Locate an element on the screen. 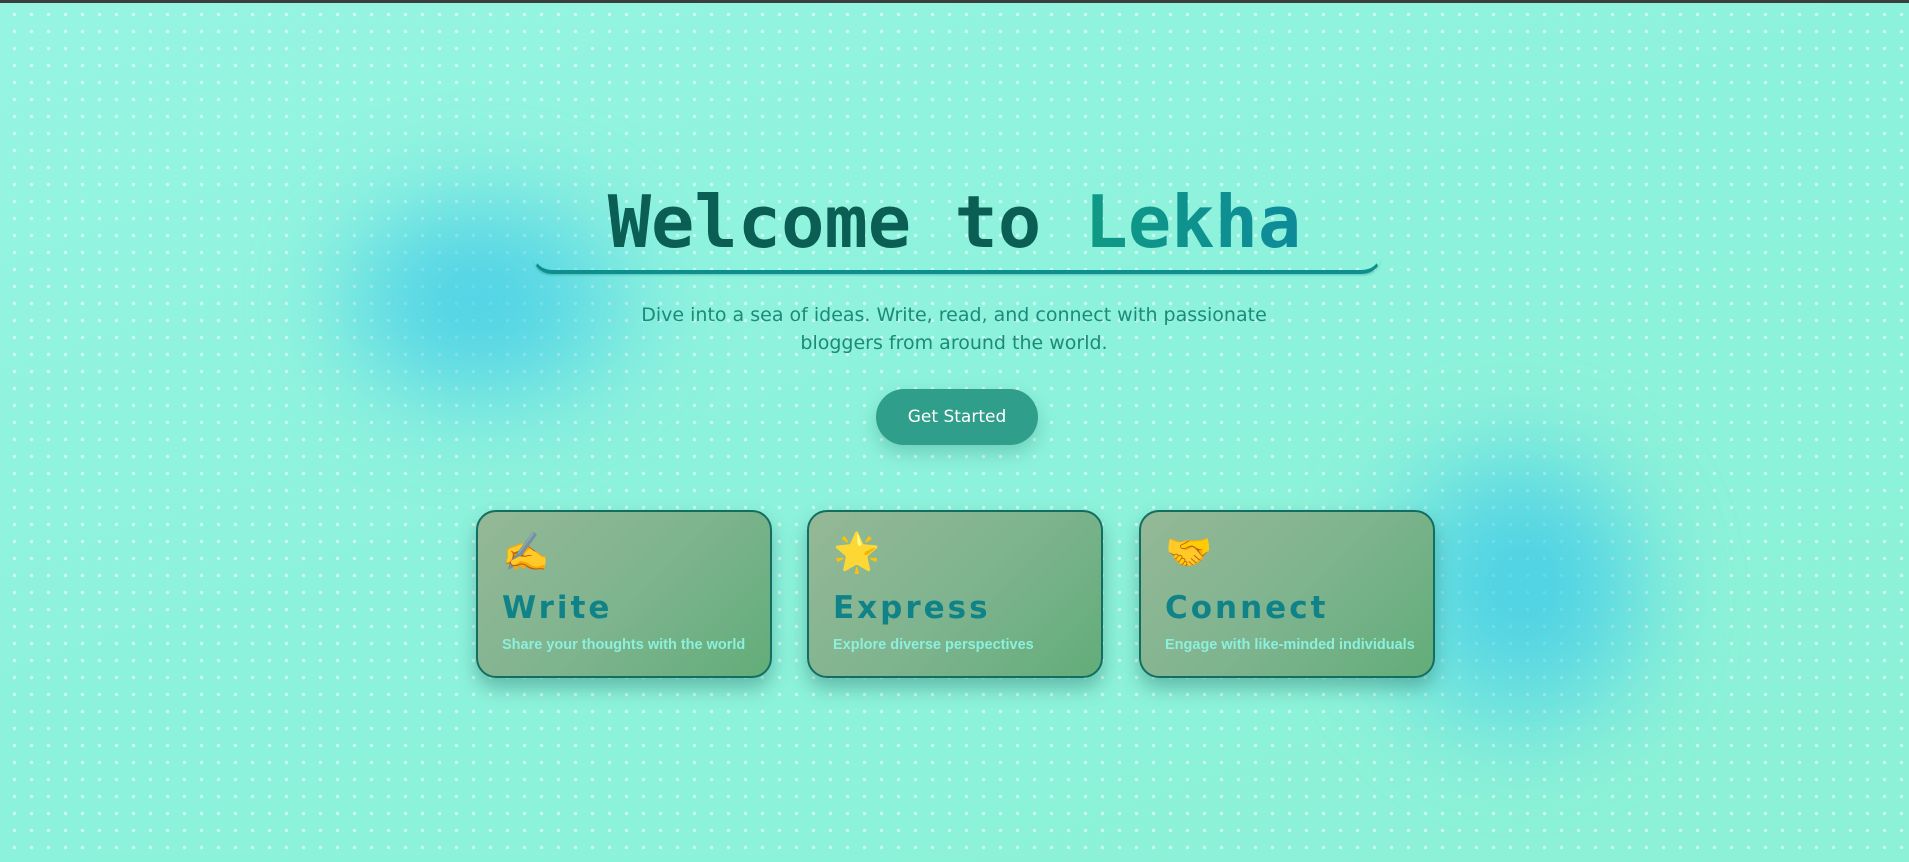 This screenshot has height=862, width=1909. feature-title: Connect is located at coordinates (1247, 608).